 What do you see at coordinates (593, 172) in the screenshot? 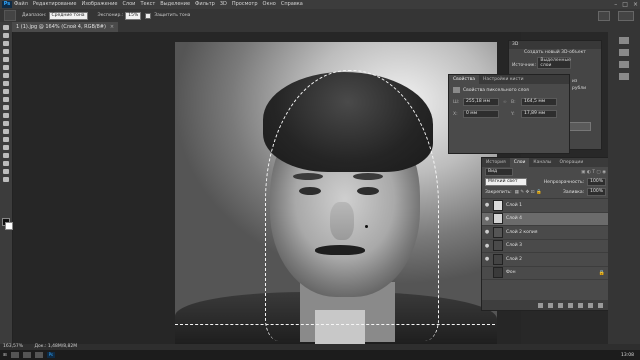
I see `filter-icons: ▣ ◐ T ▢ ◉` at bounding box center [593, 172].